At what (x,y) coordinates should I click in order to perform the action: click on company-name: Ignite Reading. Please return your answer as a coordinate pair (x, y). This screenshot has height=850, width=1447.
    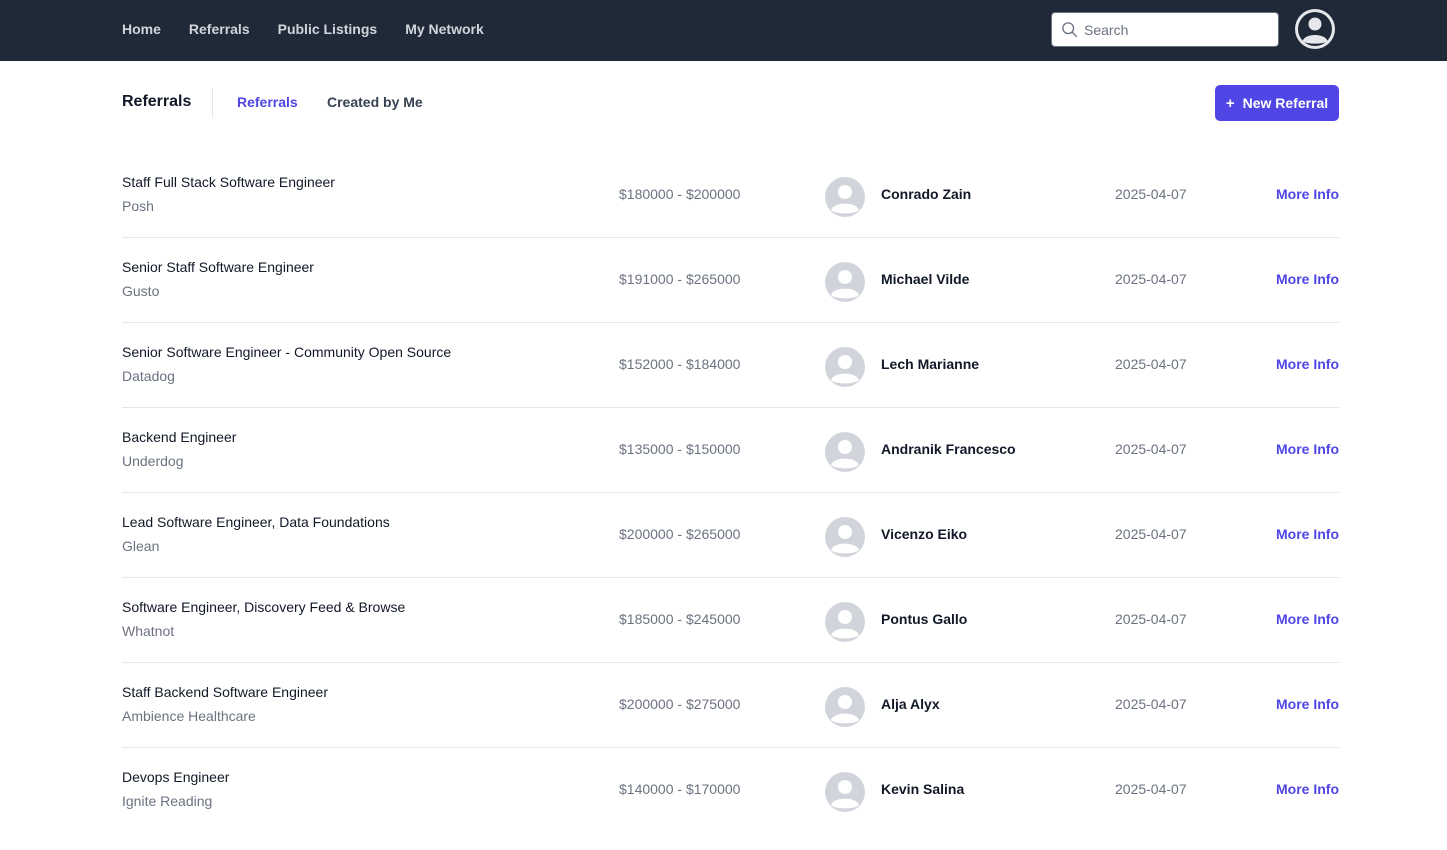
    Looking at the image, I should click on (167, 801).